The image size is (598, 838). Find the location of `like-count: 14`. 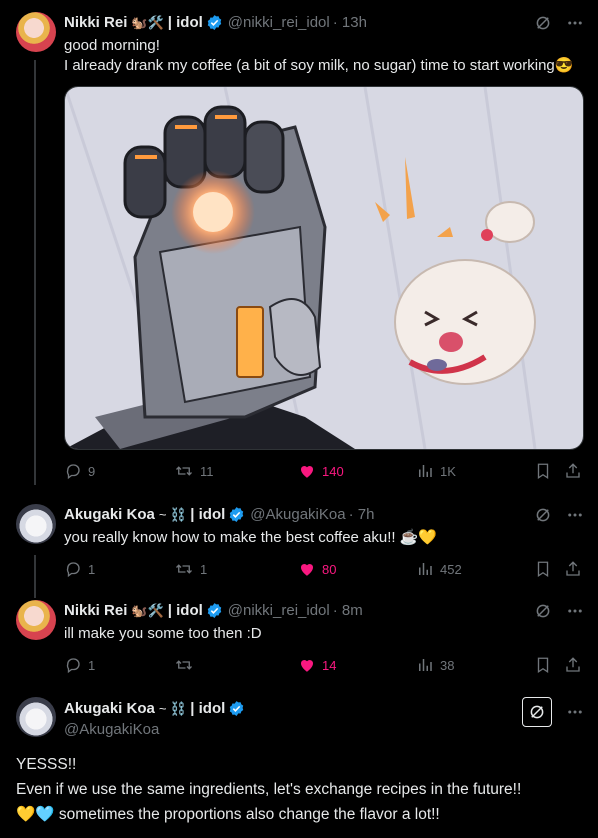

like-count: 14 is located at coordinates (329, 665).